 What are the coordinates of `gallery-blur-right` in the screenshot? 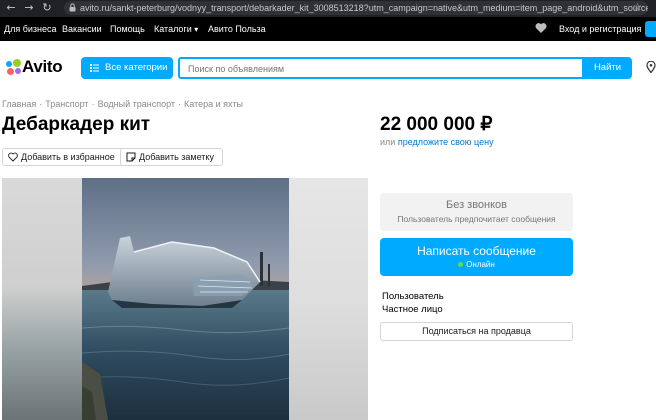 It's located at (328, 299).